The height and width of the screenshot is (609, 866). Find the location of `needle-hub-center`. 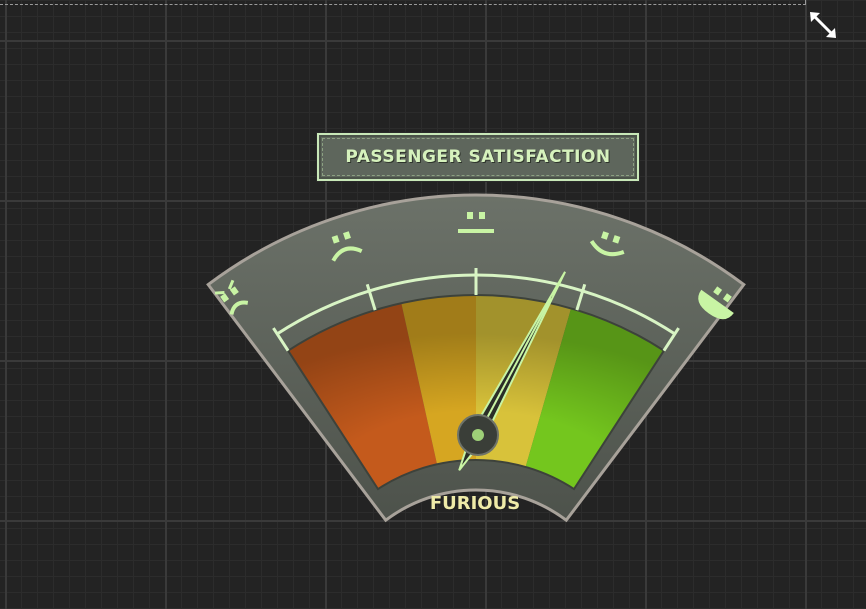

needle-hub-center is located at coordinates (478, 435).